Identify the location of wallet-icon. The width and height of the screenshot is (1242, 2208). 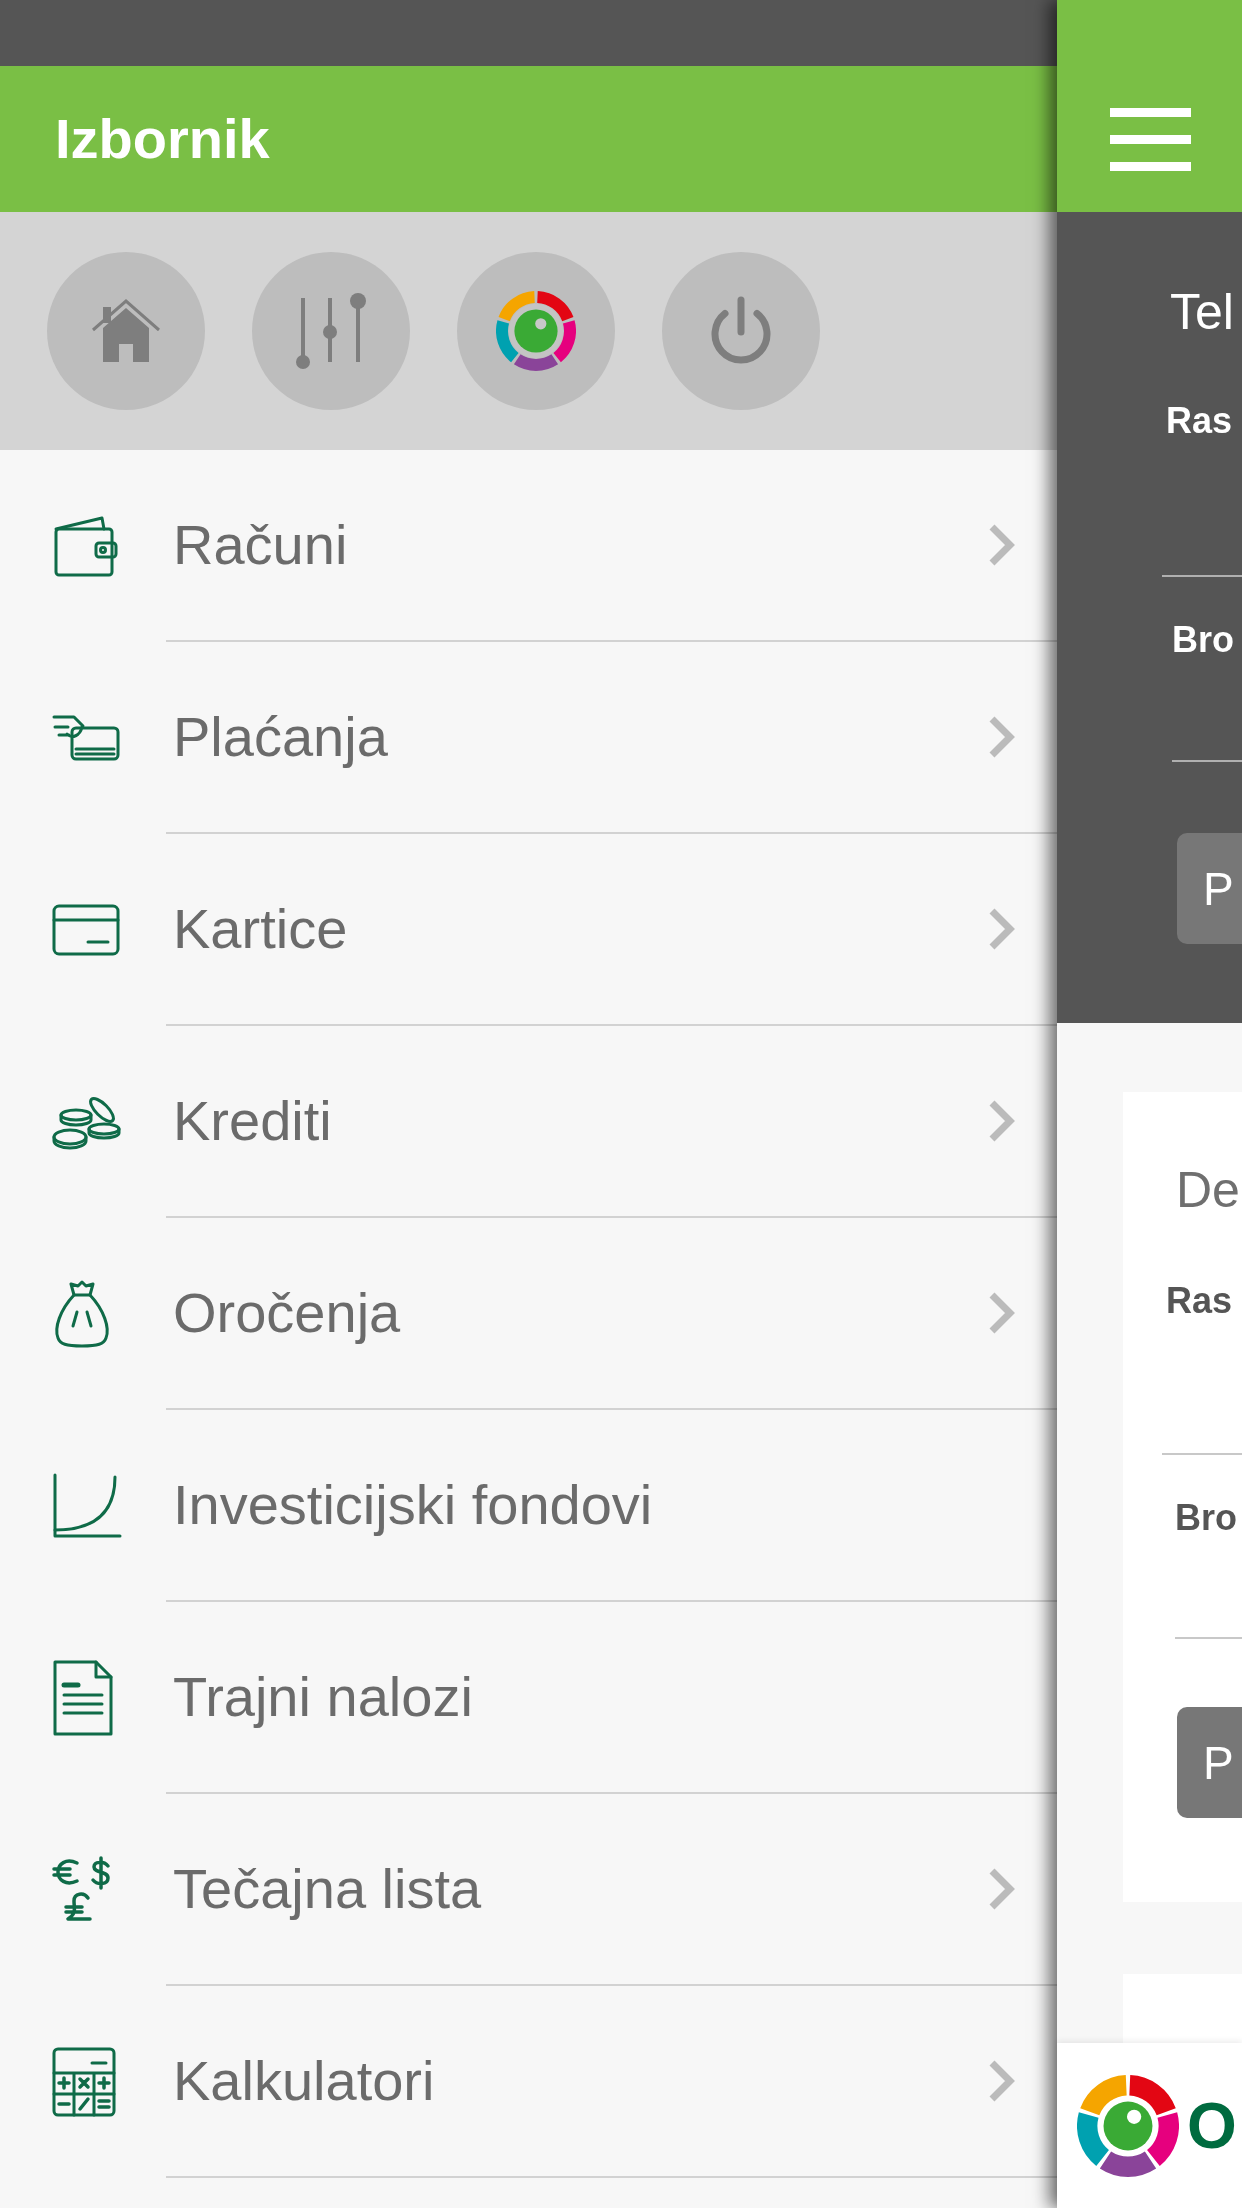
(86, 546).